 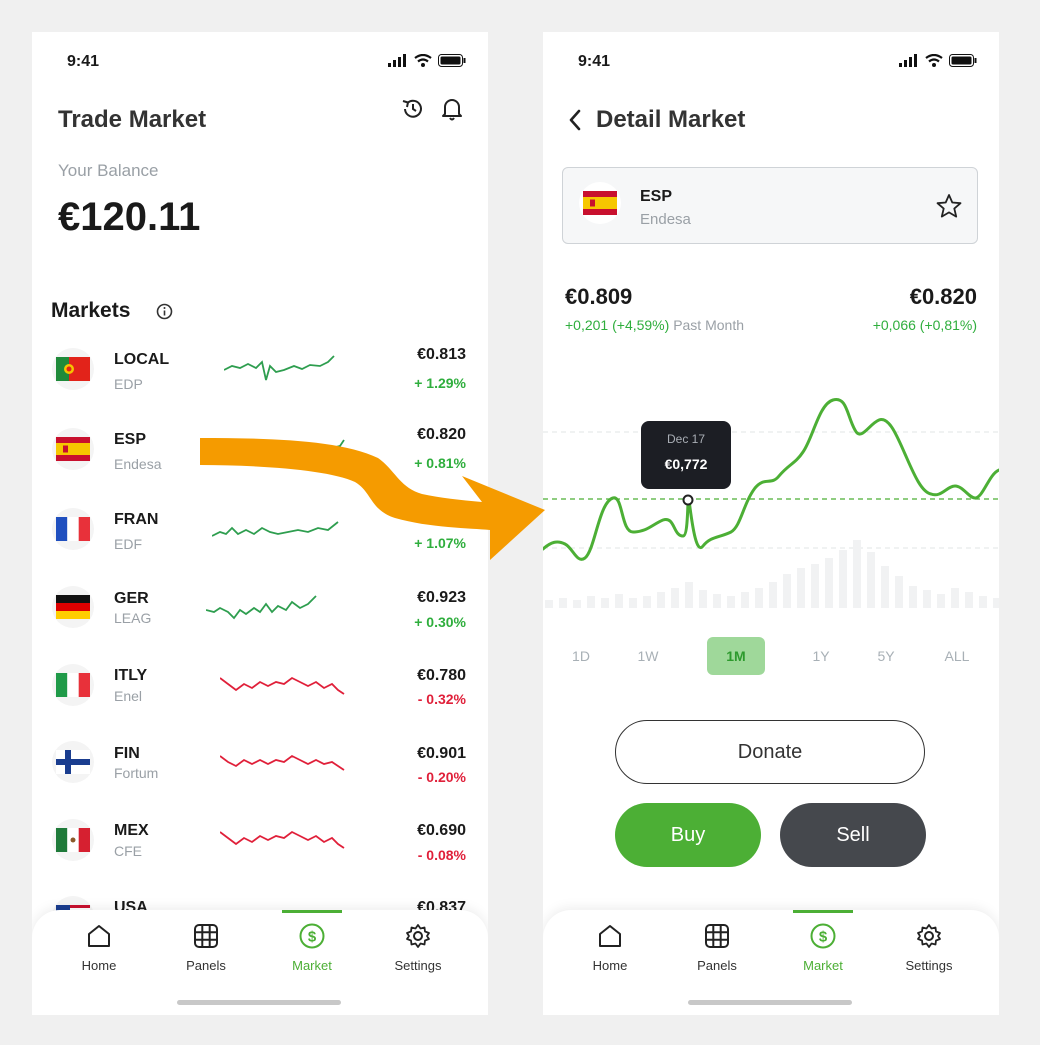 What do you see at coordinates (73, 762) in the screenshot?
I see `finland-flag-icon` at bounding box center [73, 762].